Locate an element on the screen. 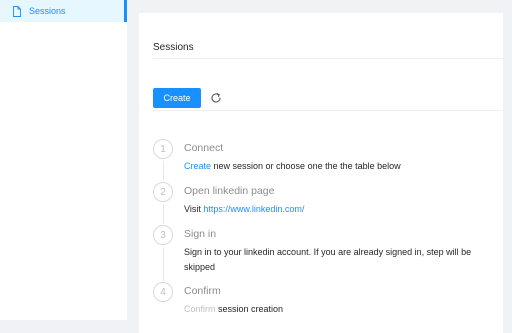 Image resolution: width=512 pixels, height=333 pixels. confirm-link: Confirm is located at coordinates (200, 309).